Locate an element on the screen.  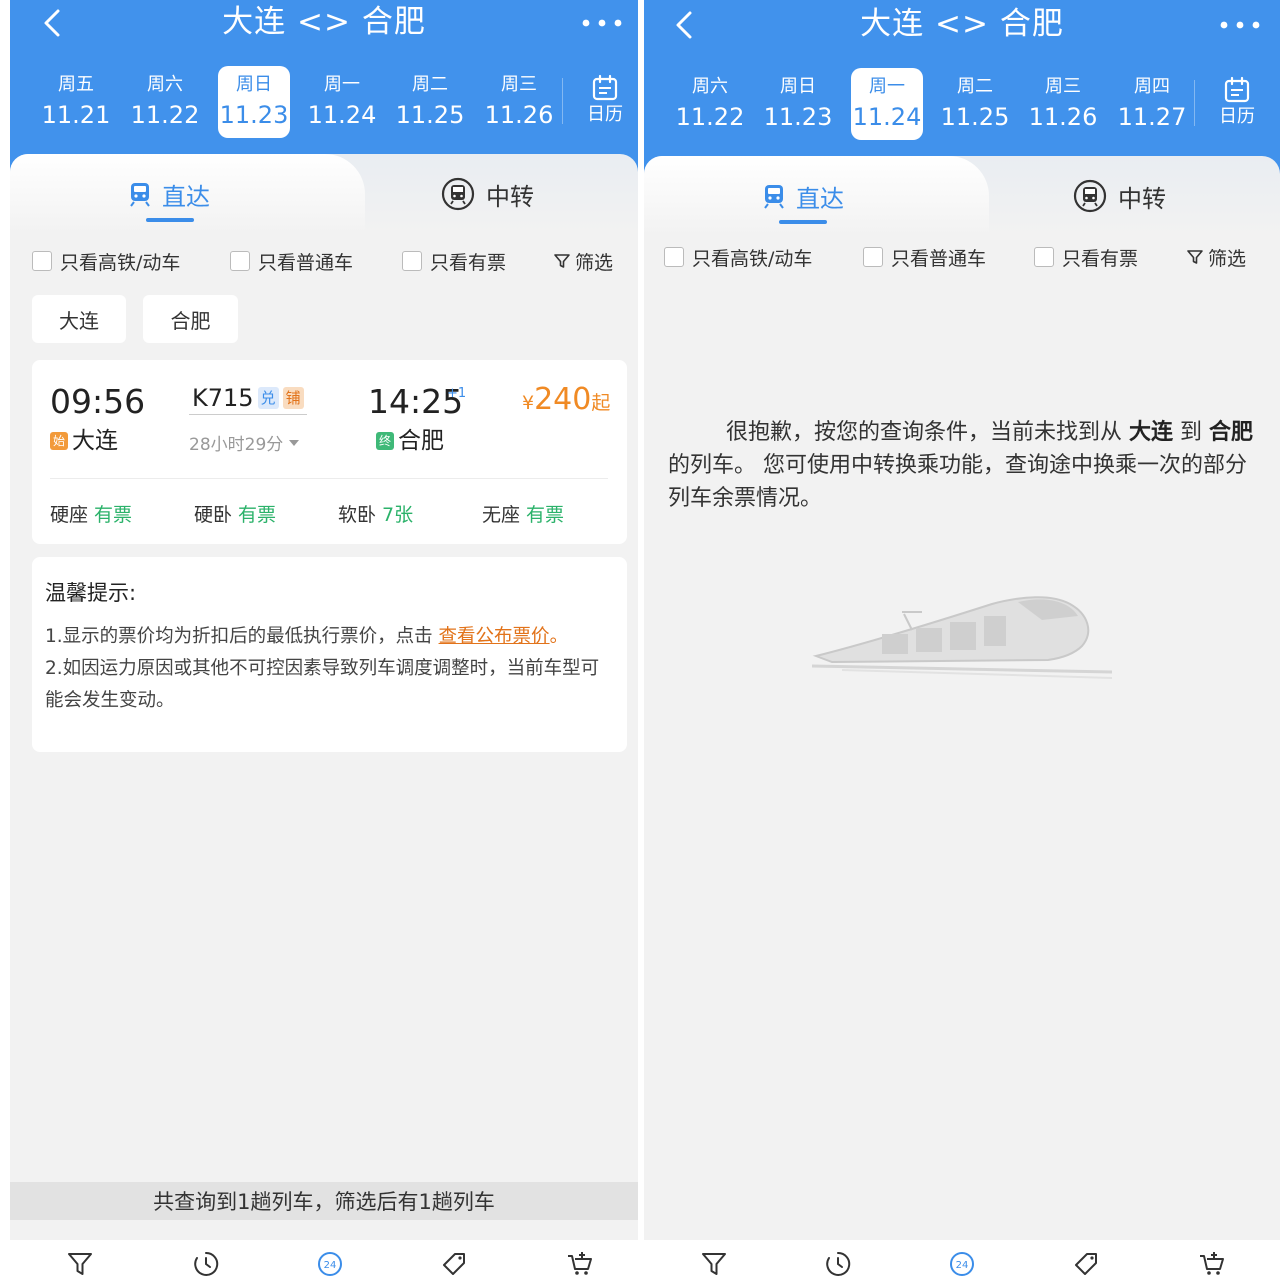
price: ¥240起 is located at coordinates (566, 401).